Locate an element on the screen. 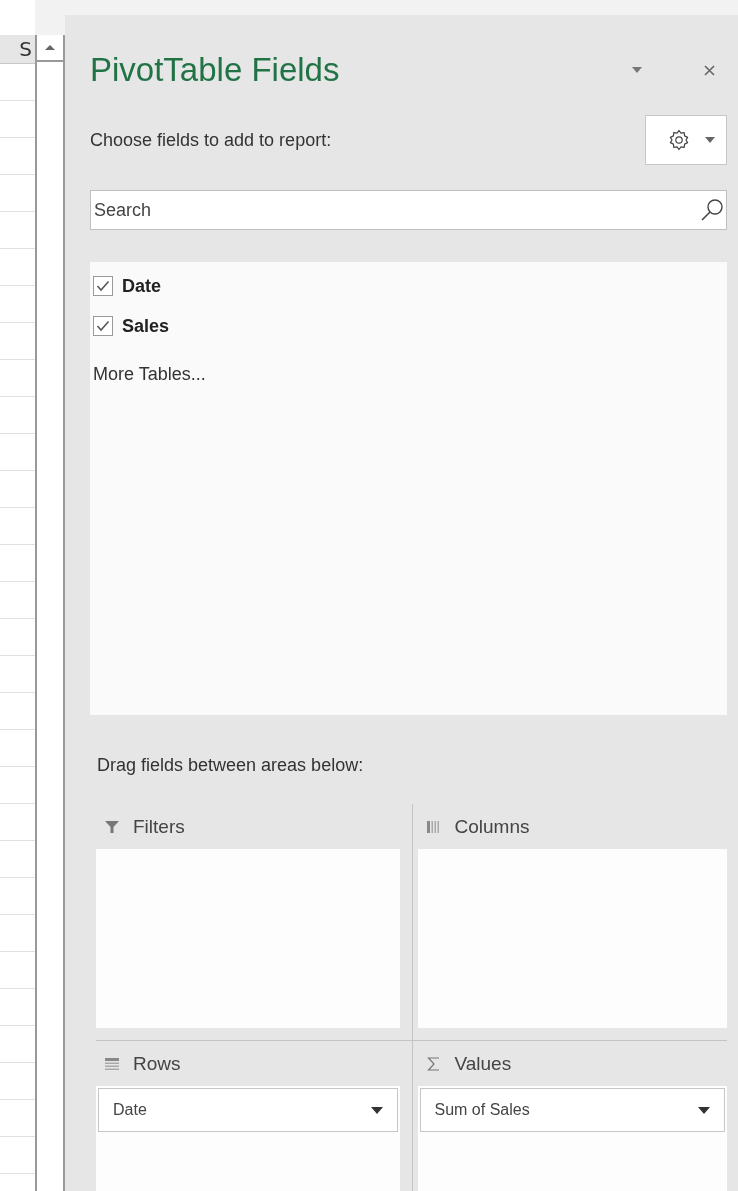  field-label: Sales is located at coordinates (146, 326).